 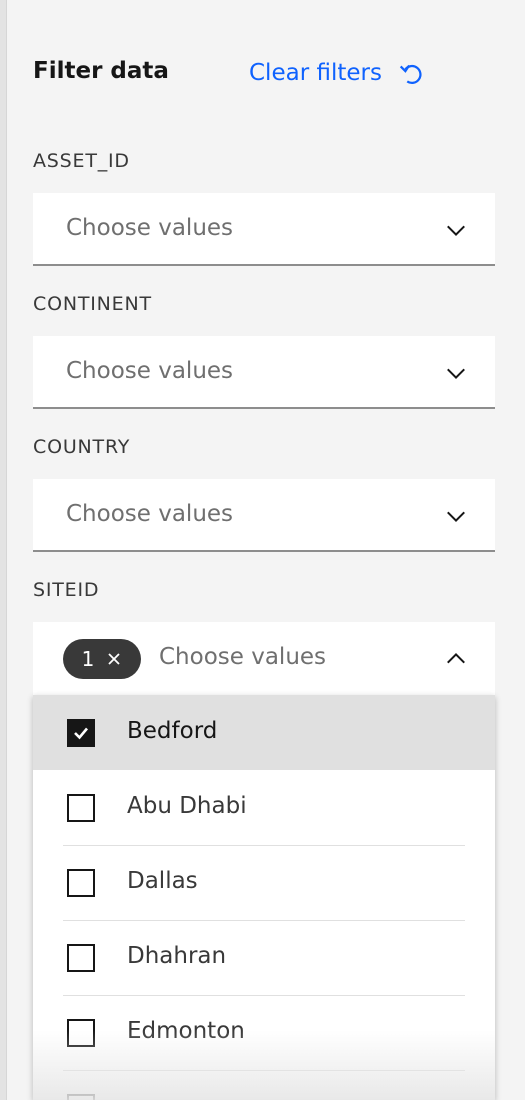 I want to click on continent-dropdown: Choose values, so click(x=264, y=372).